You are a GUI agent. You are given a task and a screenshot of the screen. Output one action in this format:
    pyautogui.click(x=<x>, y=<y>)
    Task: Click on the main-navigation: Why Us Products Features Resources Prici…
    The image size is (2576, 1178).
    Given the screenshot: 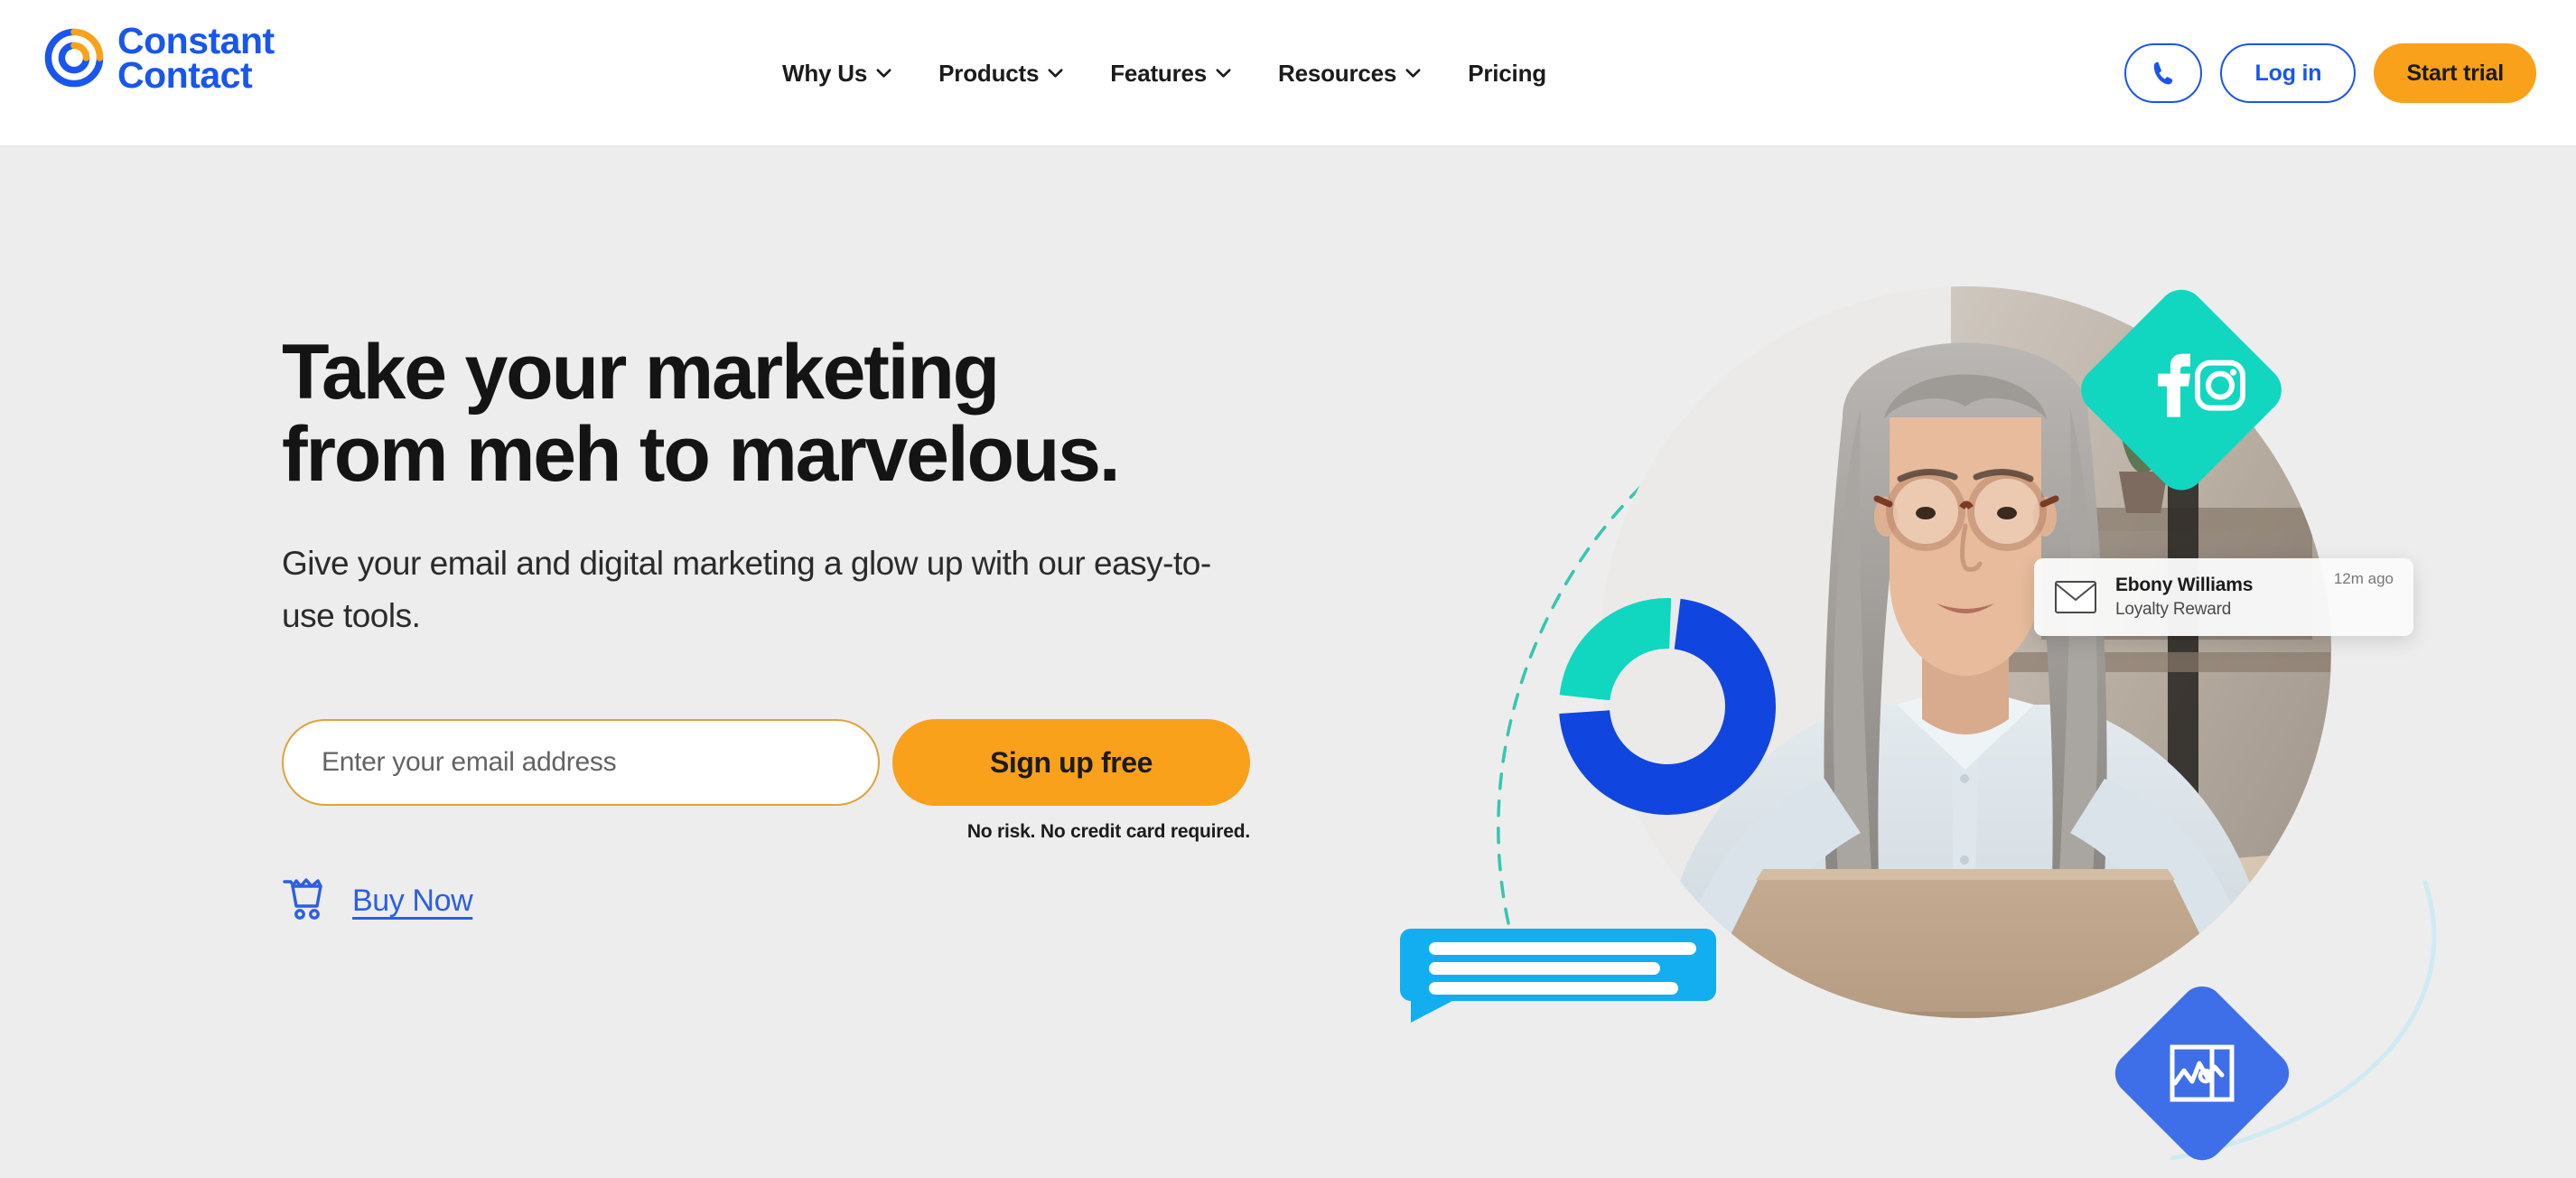 What is the action you would take?
    pyautogui.click(x=1164, y=73)
    